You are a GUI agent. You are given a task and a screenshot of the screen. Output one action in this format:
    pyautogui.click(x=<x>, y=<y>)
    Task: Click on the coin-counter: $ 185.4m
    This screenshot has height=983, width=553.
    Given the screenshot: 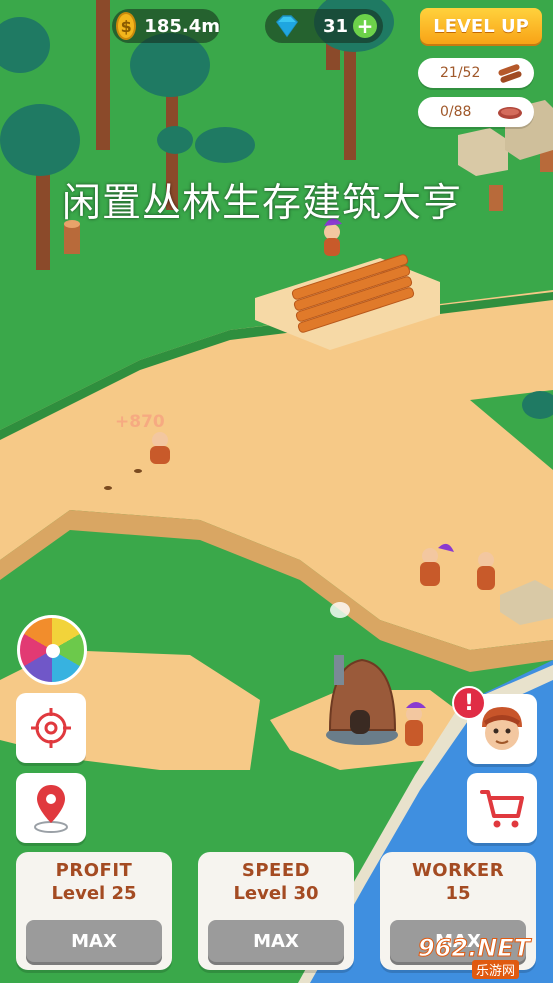 What is the action you would take?
    pyautogui.click(x=166, y=26)
    